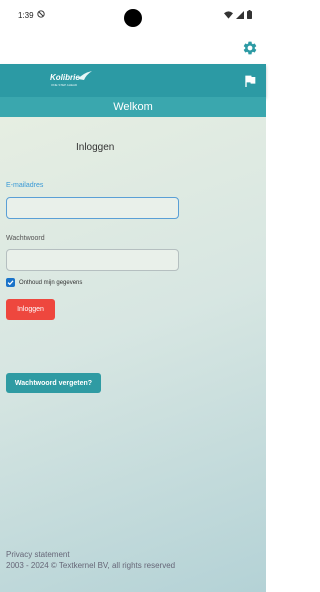 This screenshot has width=320, height=592. What do you see at coordinates (92, 260) in the screenshot?
I see `password-input` at bounding box center [92, 260].